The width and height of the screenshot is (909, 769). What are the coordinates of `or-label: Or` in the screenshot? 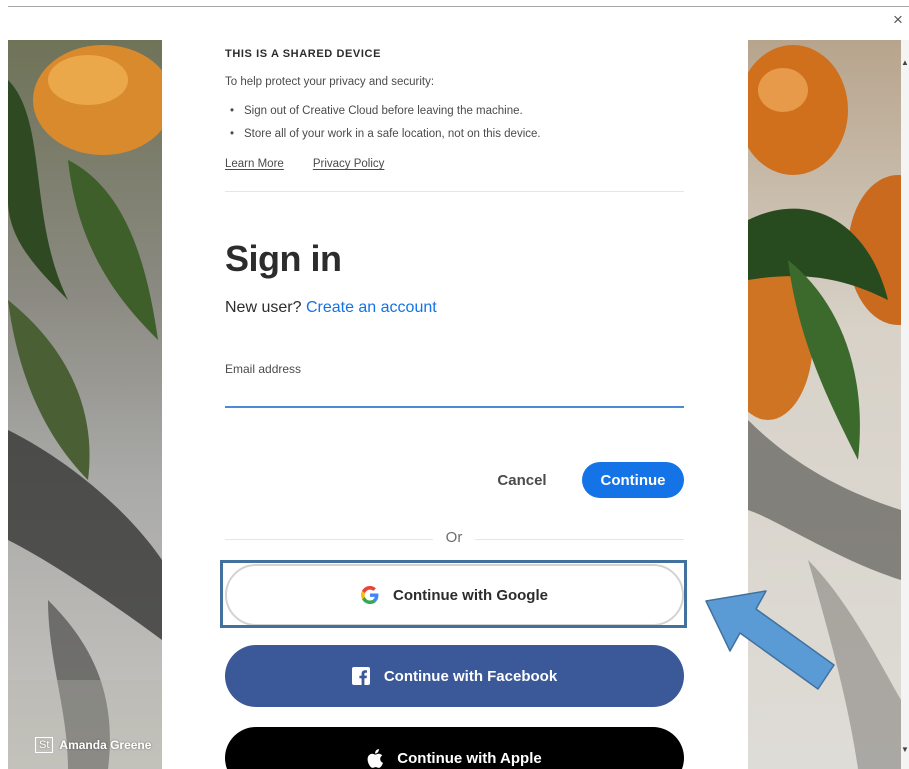 It's located at (454, 537).